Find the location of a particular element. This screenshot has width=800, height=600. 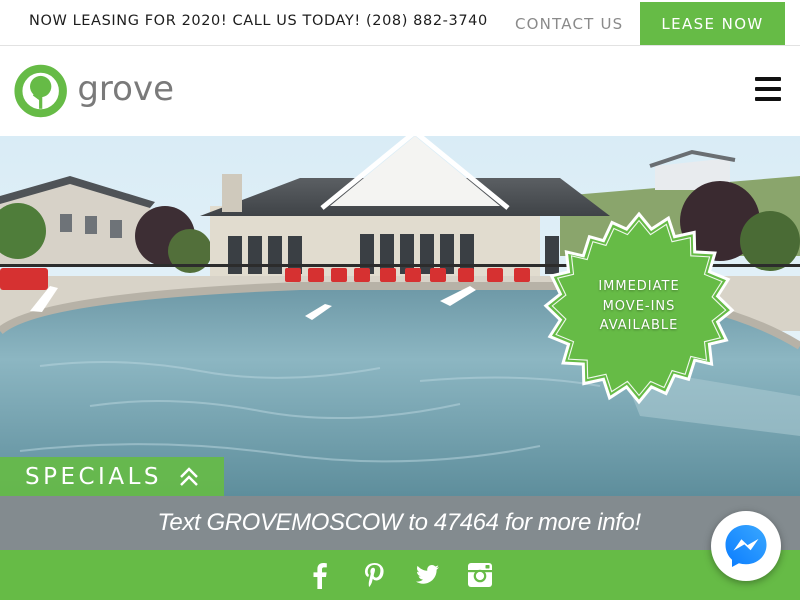

double-chevron-up-icon is located at coordinates (189, 476).